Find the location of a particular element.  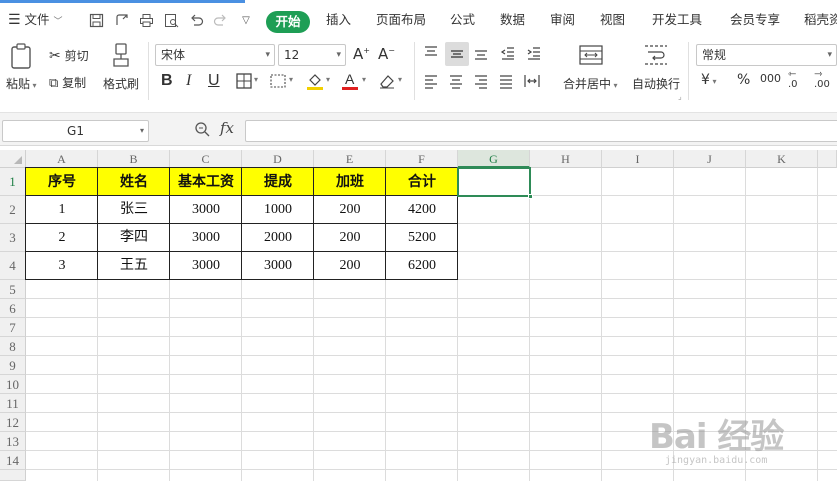

thousands-separator-button: 000 is located at coordinates (770, 78).